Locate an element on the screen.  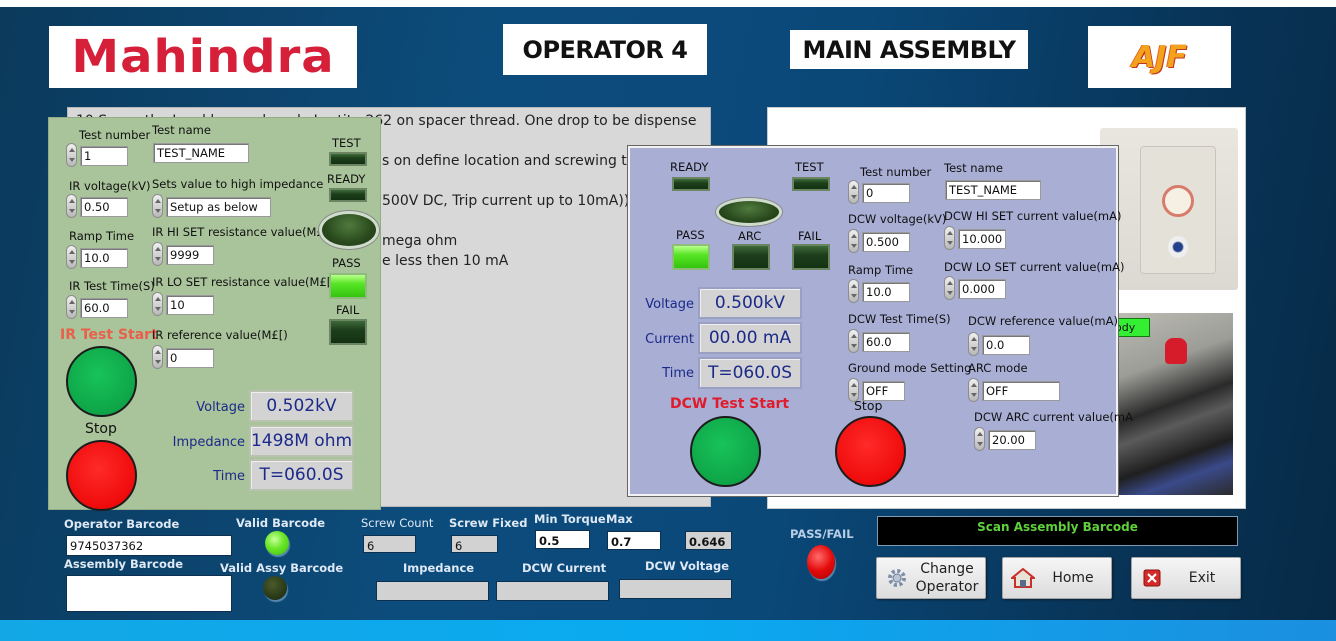
ready-led-label: READY is located at coordinates (346, 179).